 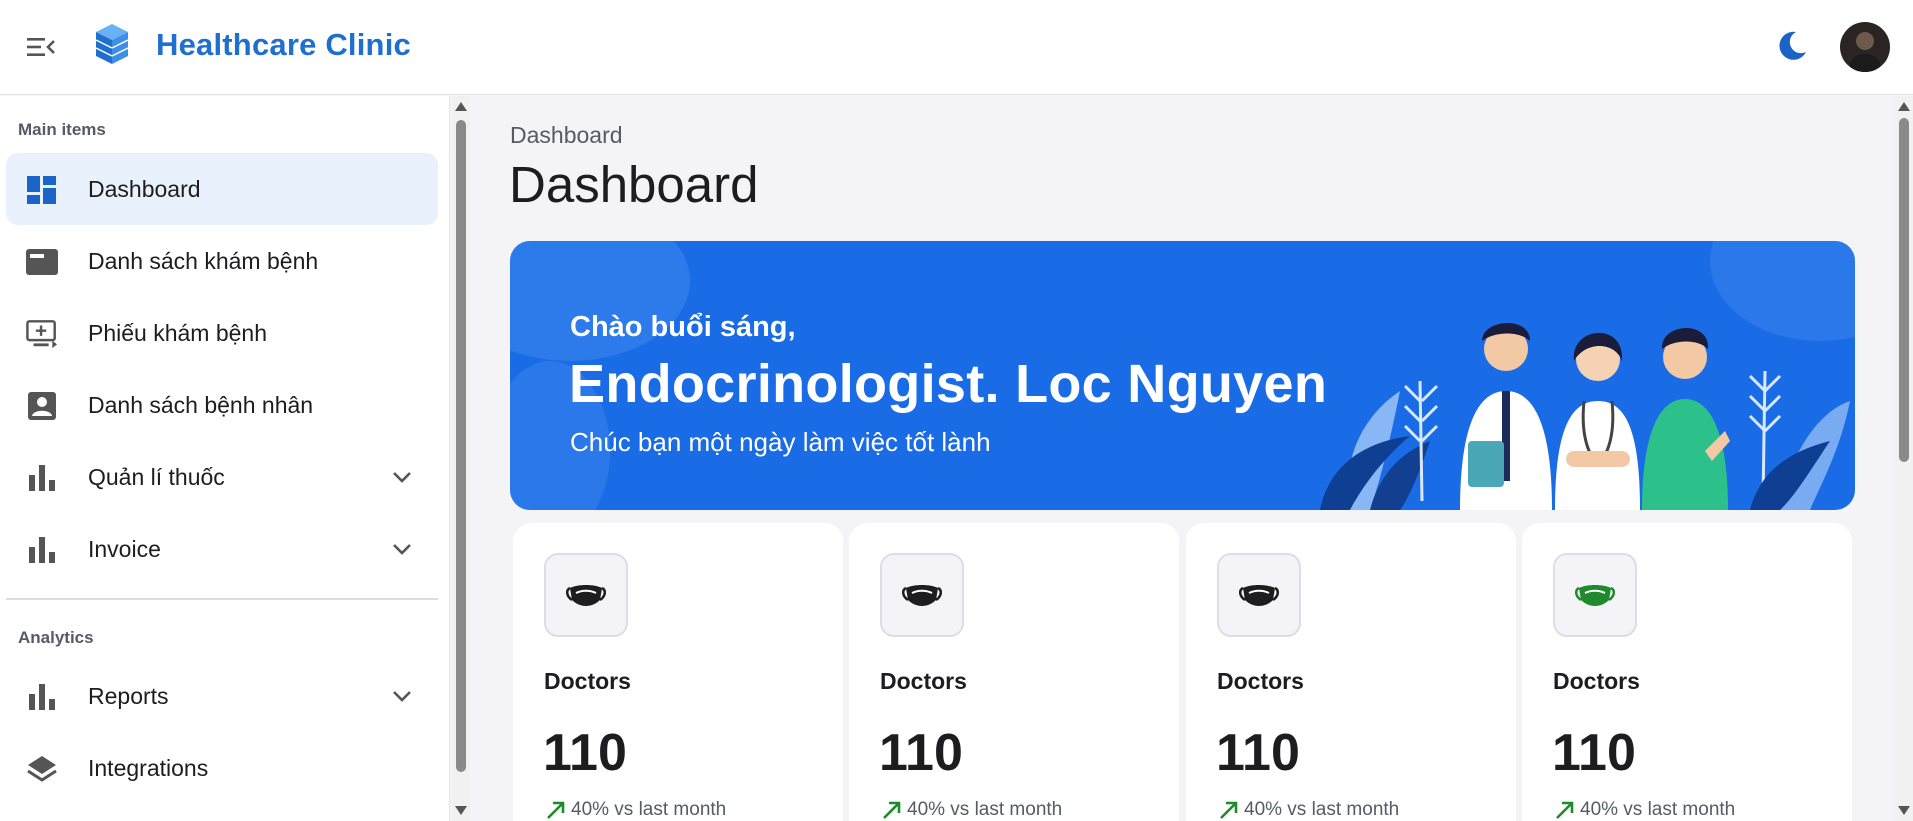 I want to click on menu-collapse-icon, so click(x=41, y=47).